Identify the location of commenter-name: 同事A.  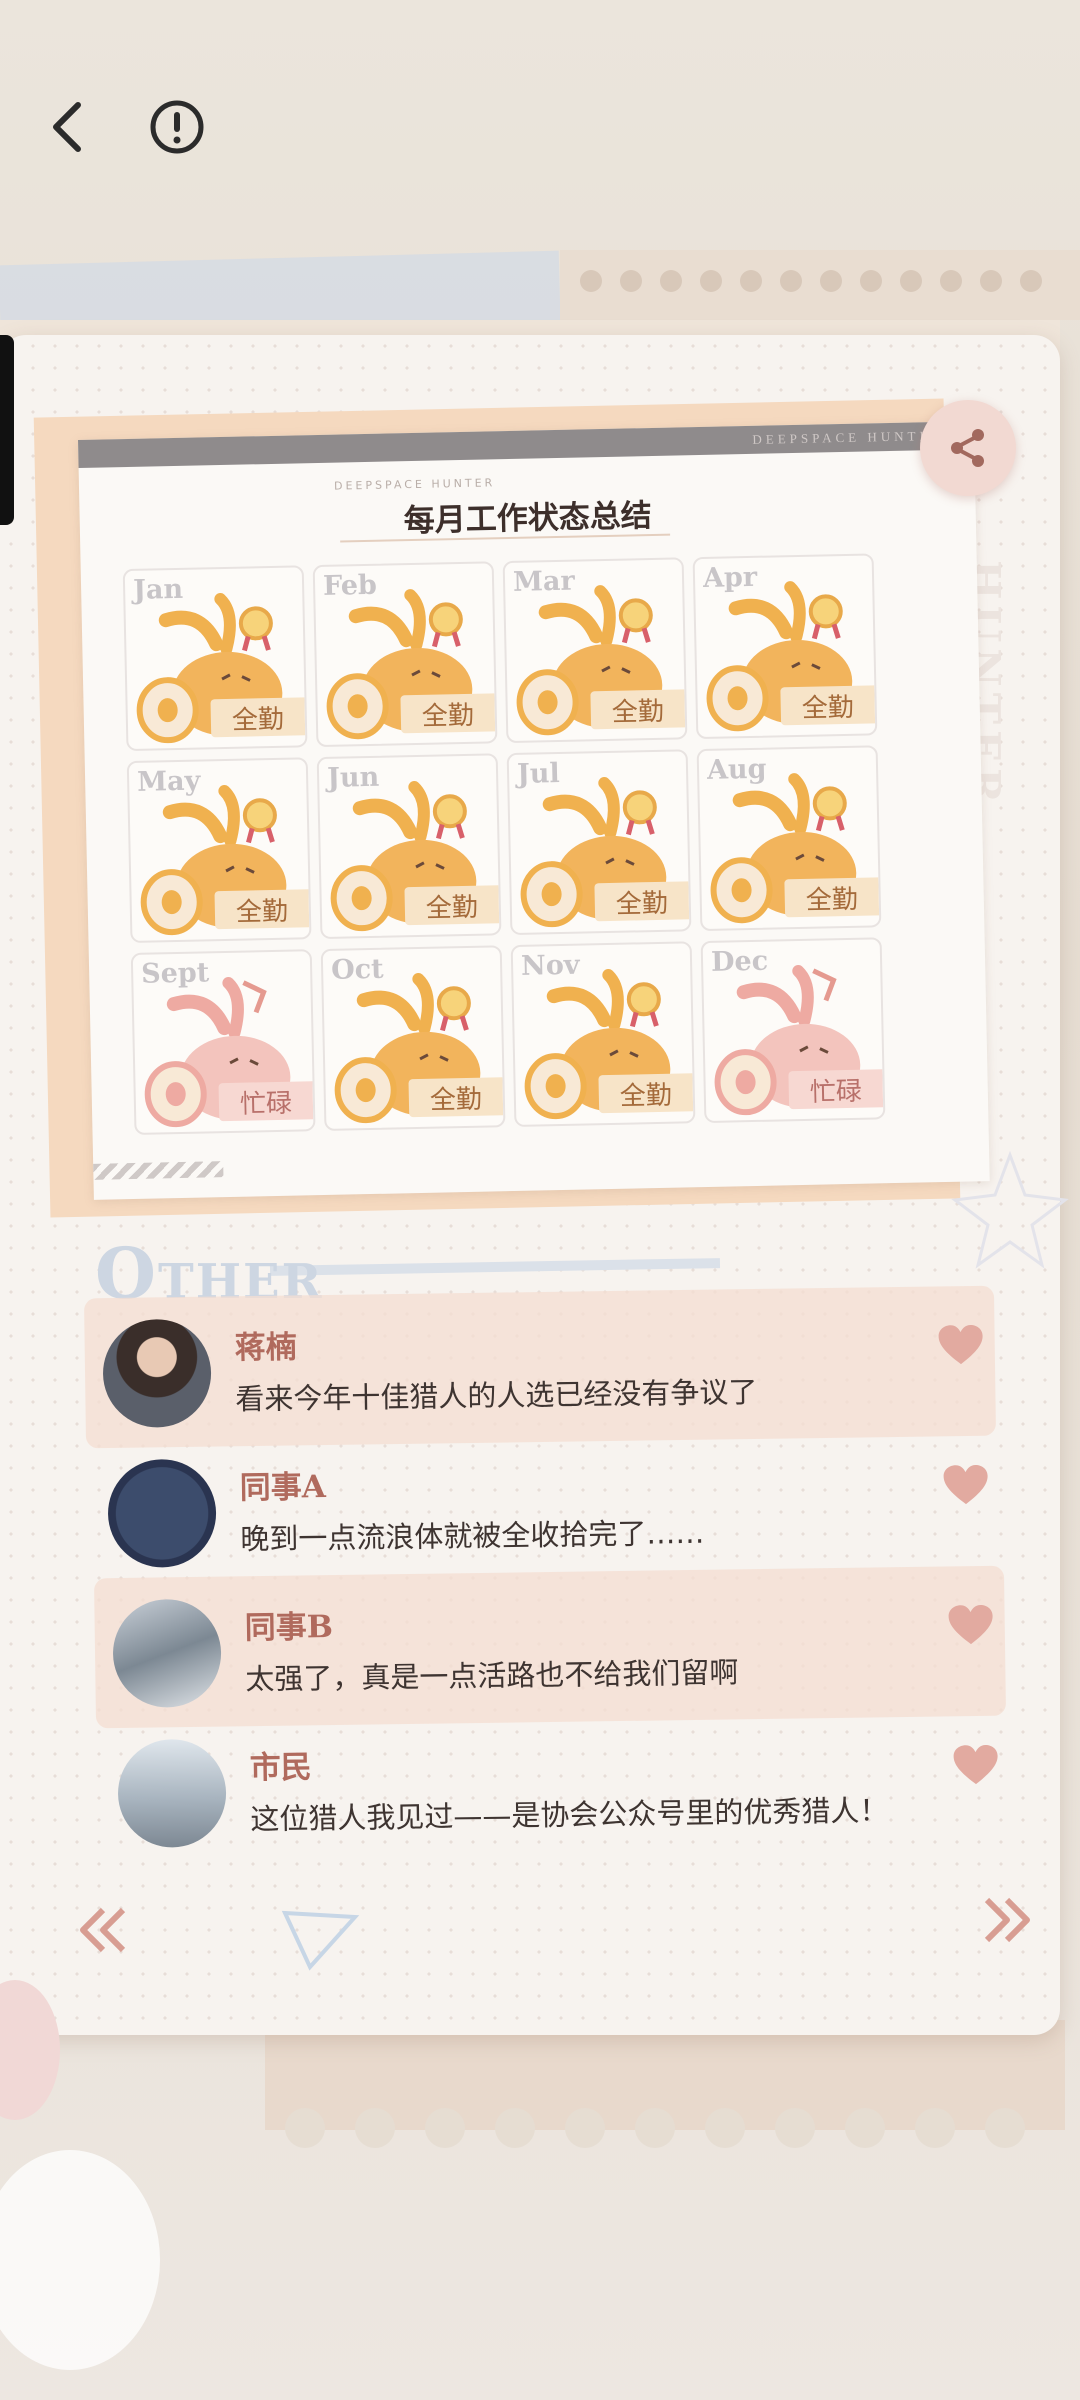
(283, 1488).